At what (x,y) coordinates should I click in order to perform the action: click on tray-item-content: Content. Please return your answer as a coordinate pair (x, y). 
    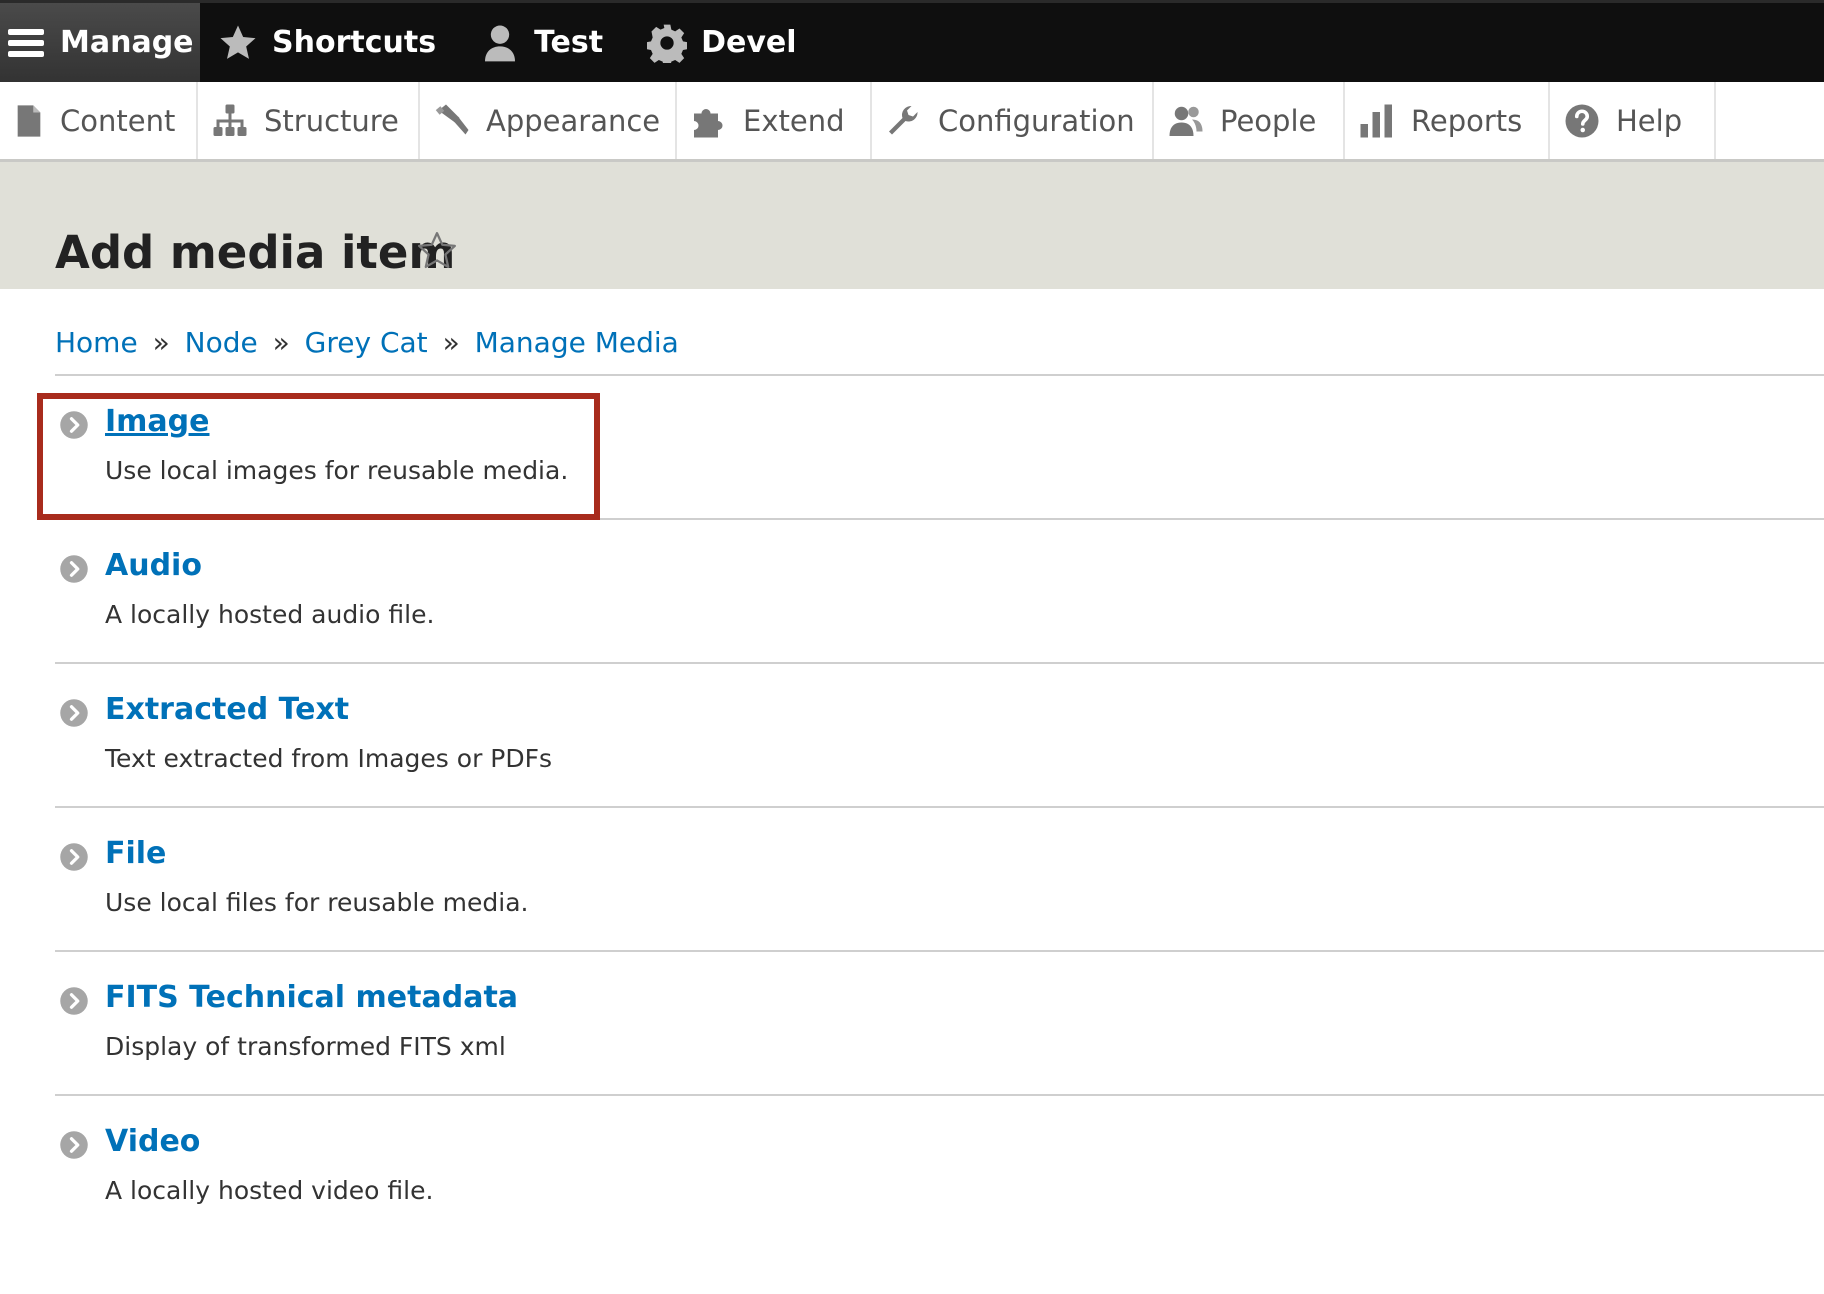
    Looking at the image, I should click on (99, 120).